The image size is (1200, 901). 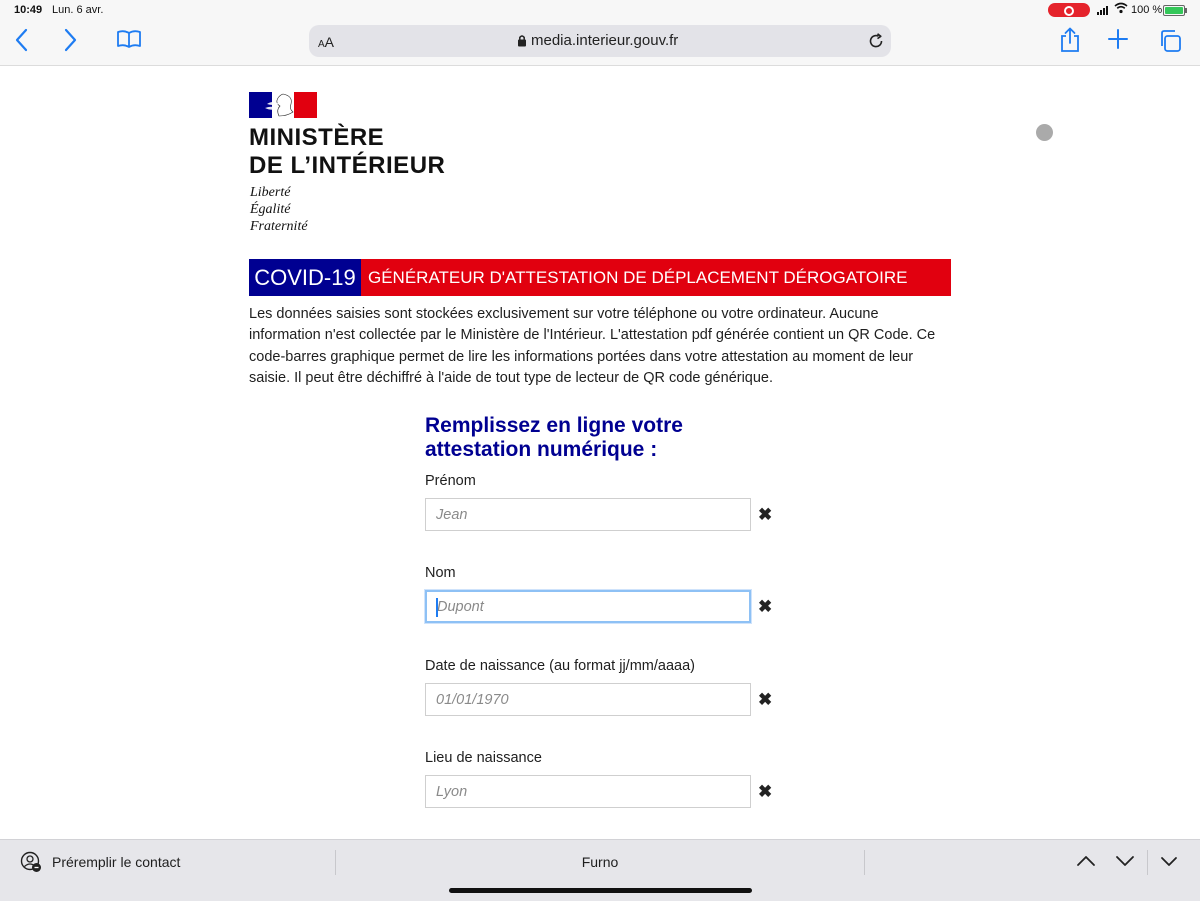 I want to click on ministry-name-line1: MINISTÈRE, so click(x=317, y=137).